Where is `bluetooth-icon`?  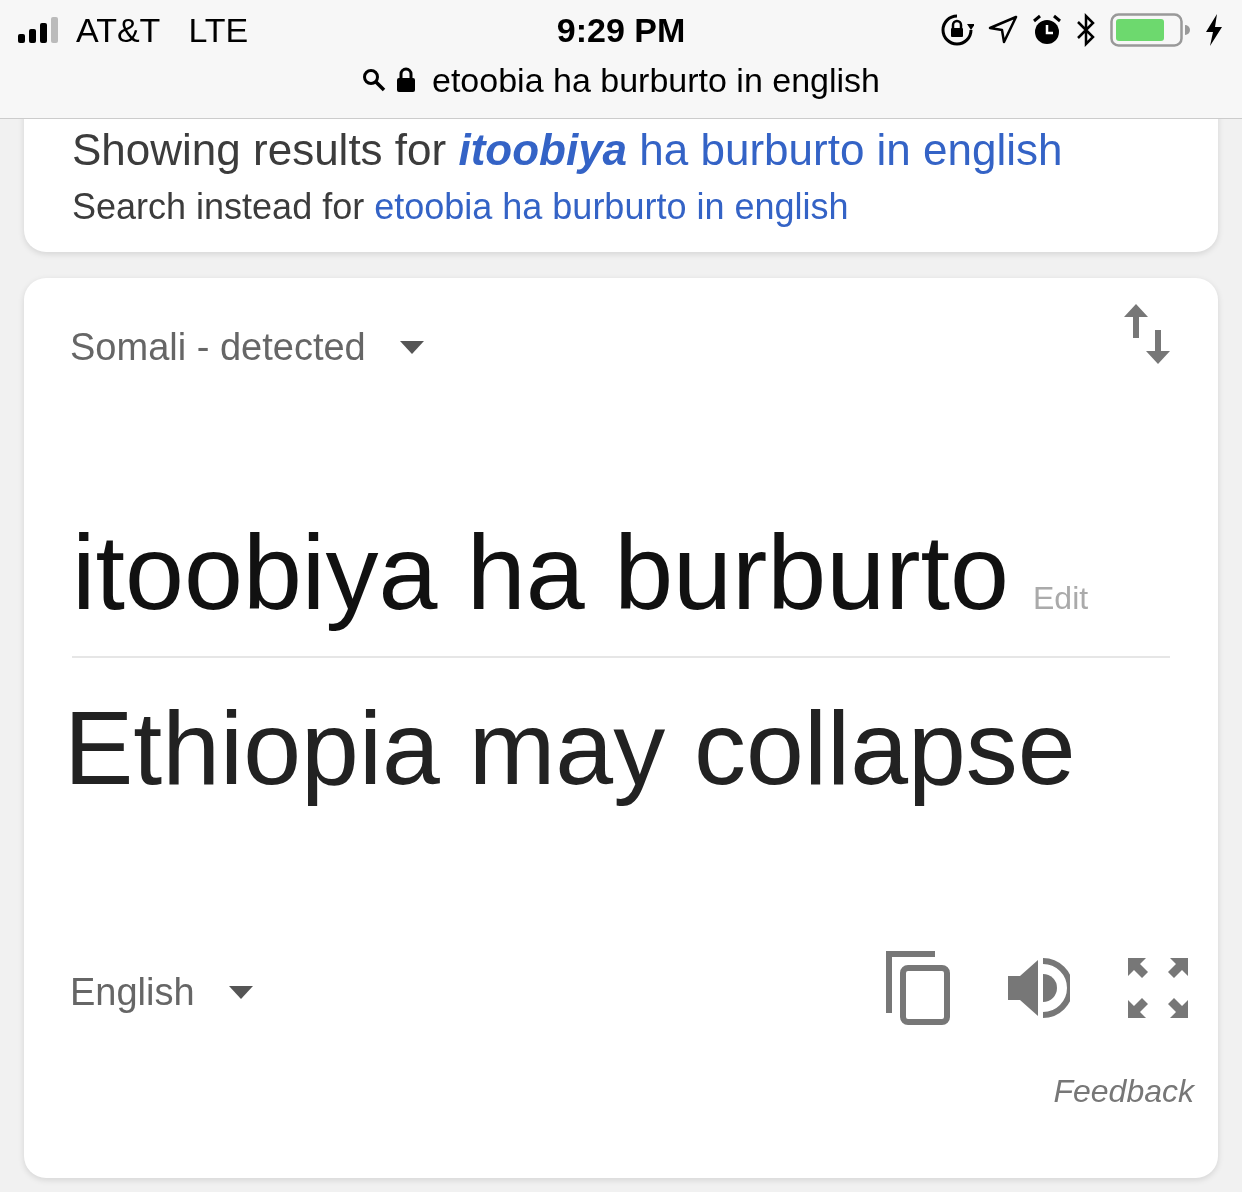
bluetooth-icon is located at coordinates (1086, 30).